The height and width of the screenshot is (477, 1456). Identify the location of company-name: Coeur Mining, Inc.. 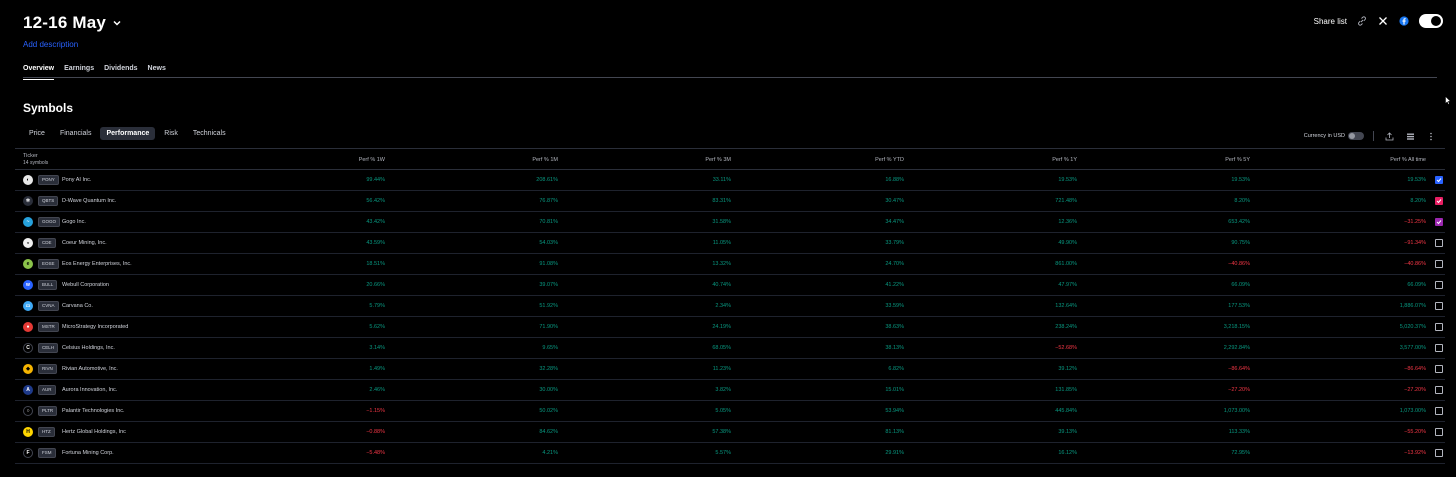
(84, 243).